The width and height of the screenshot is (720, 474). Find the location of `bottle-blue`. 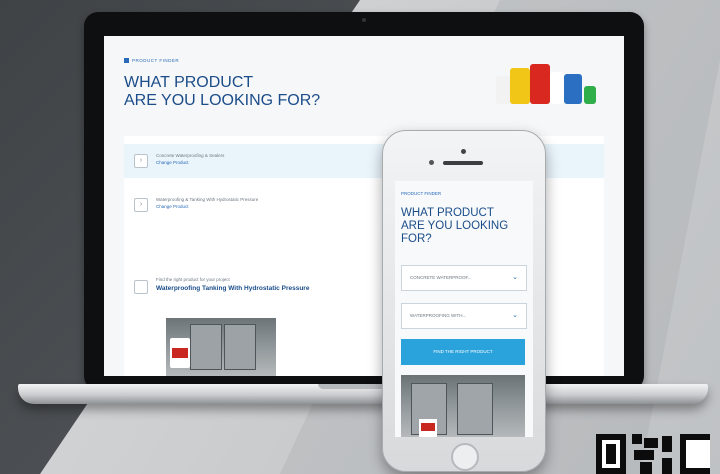

bottle-blue is located at coordinates (573, 89).